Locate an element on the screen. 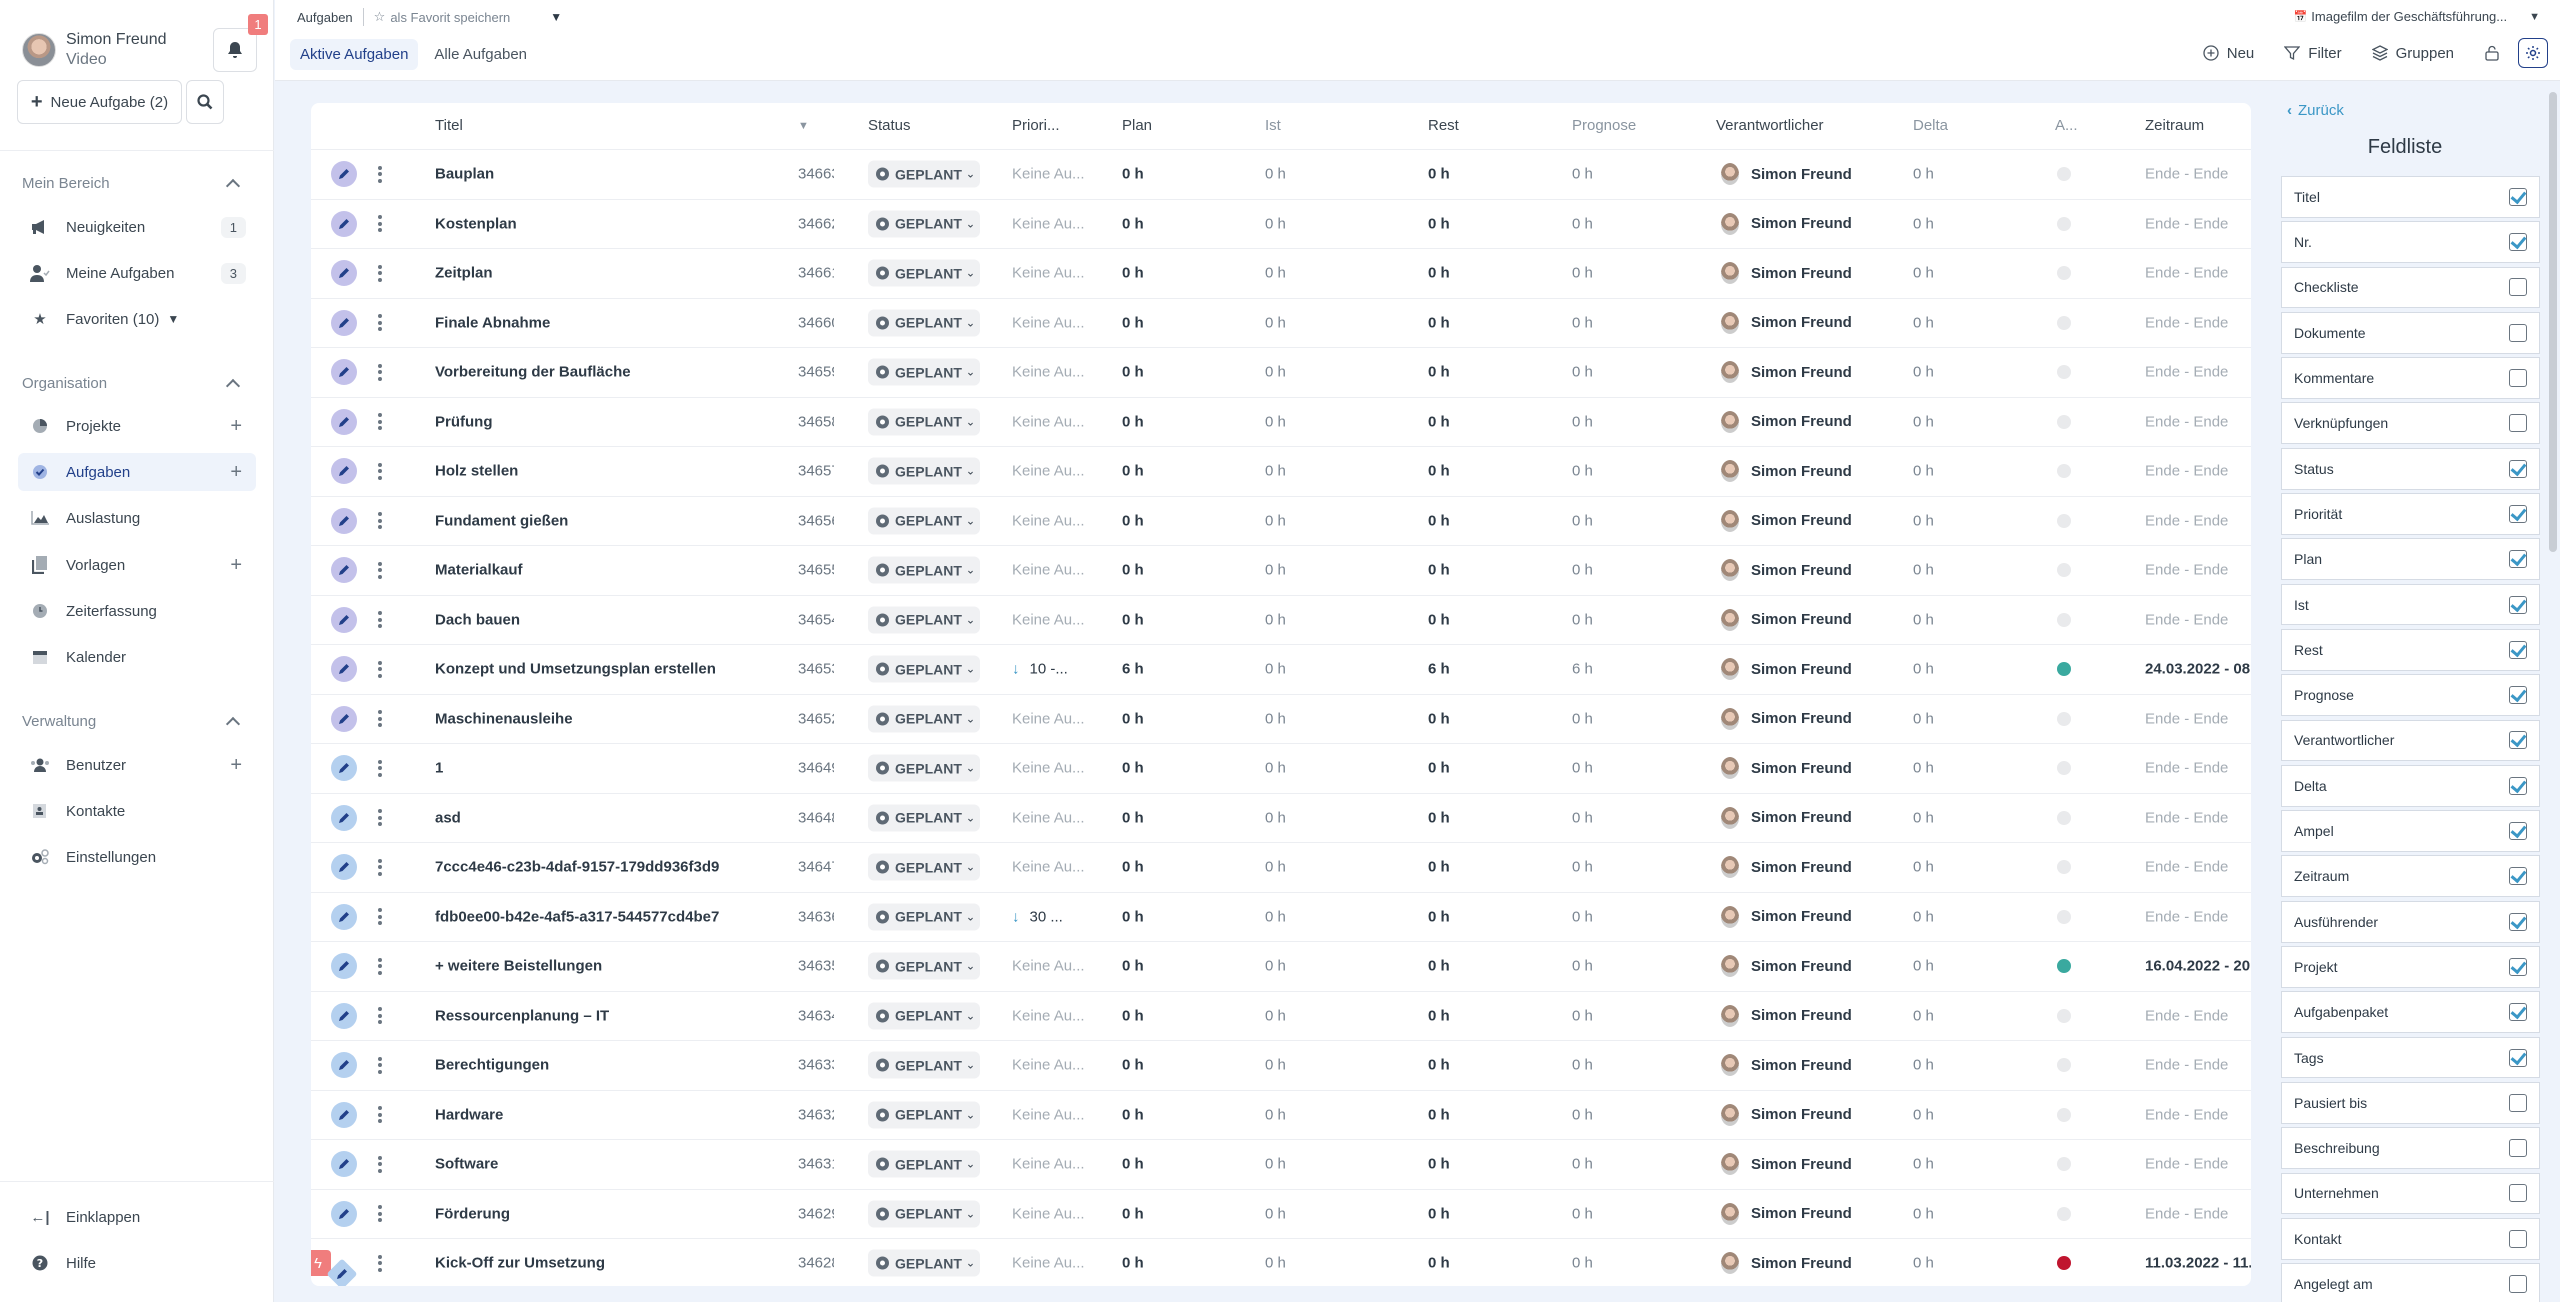 The height and width of the screenshot is (1302, 2560). field-item: Dokumente is located at coordinates (2410, 332).